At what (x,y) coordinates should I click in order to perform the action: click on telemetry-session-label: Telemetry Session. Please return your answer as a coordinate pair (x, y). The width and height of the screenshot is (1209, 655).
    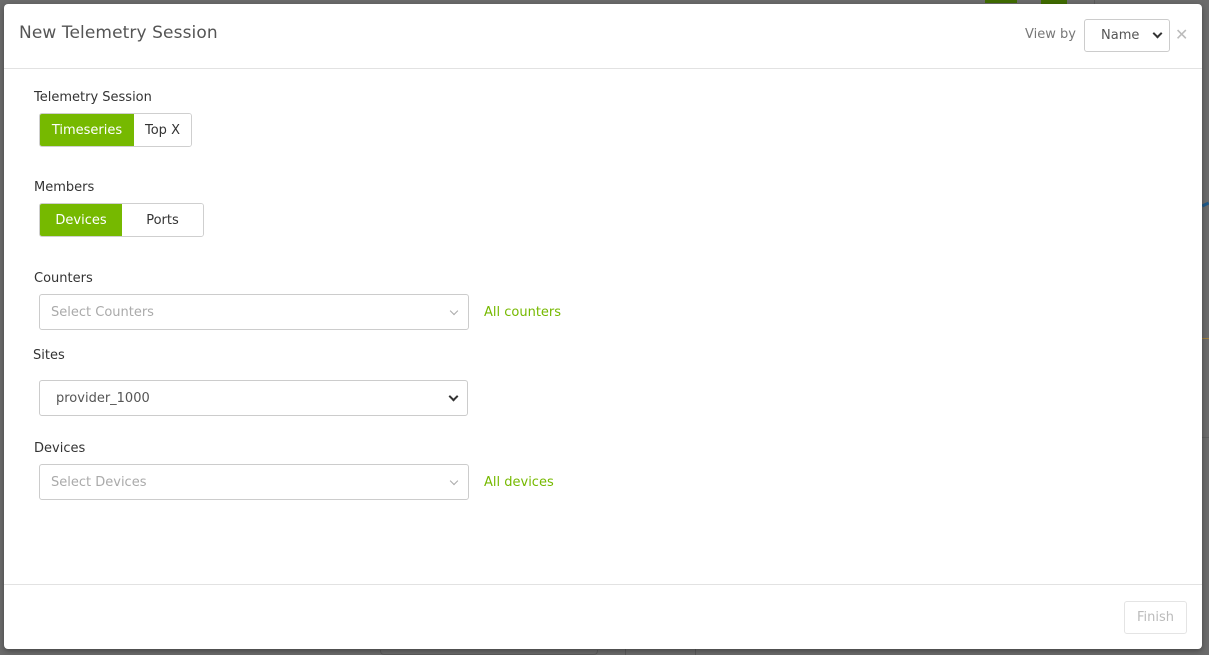
    Looking at the image, I should click on (93, 97).